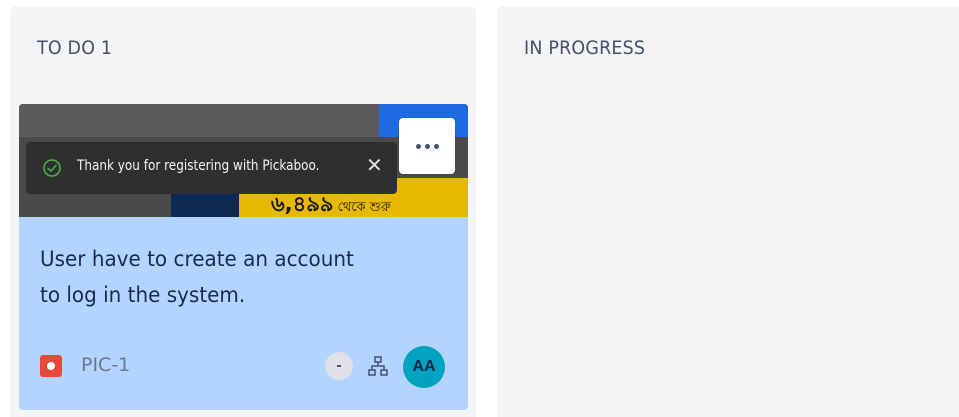  I want to click on summary-line: to log in the system., so click(143, 295).